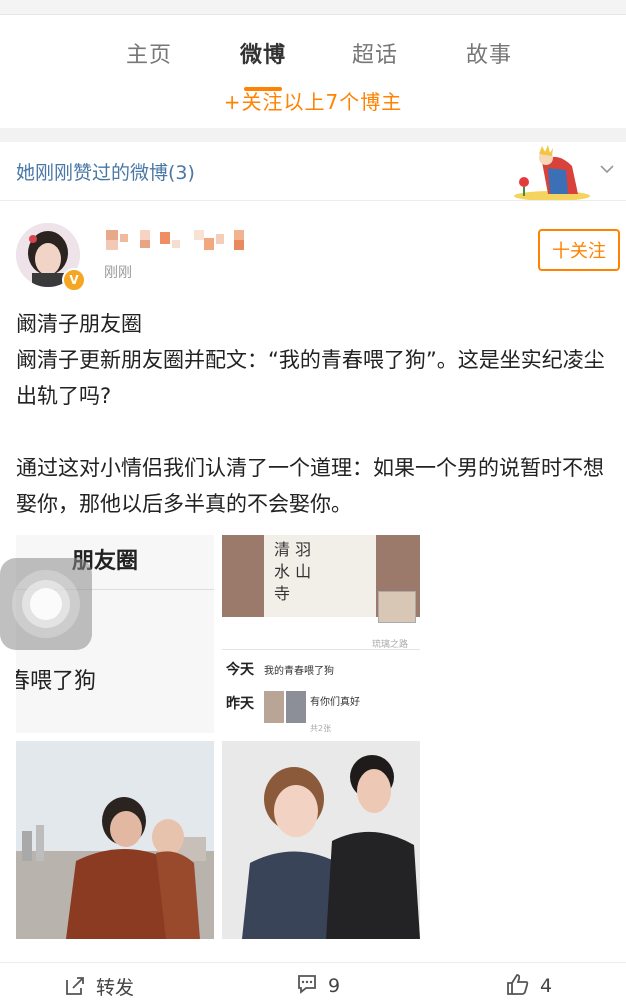  What do you see at coordinates (79, 324) in the screenshot?
I see `post-paragraph: 阚清子朋友圈` at bounding box center [79, 324].